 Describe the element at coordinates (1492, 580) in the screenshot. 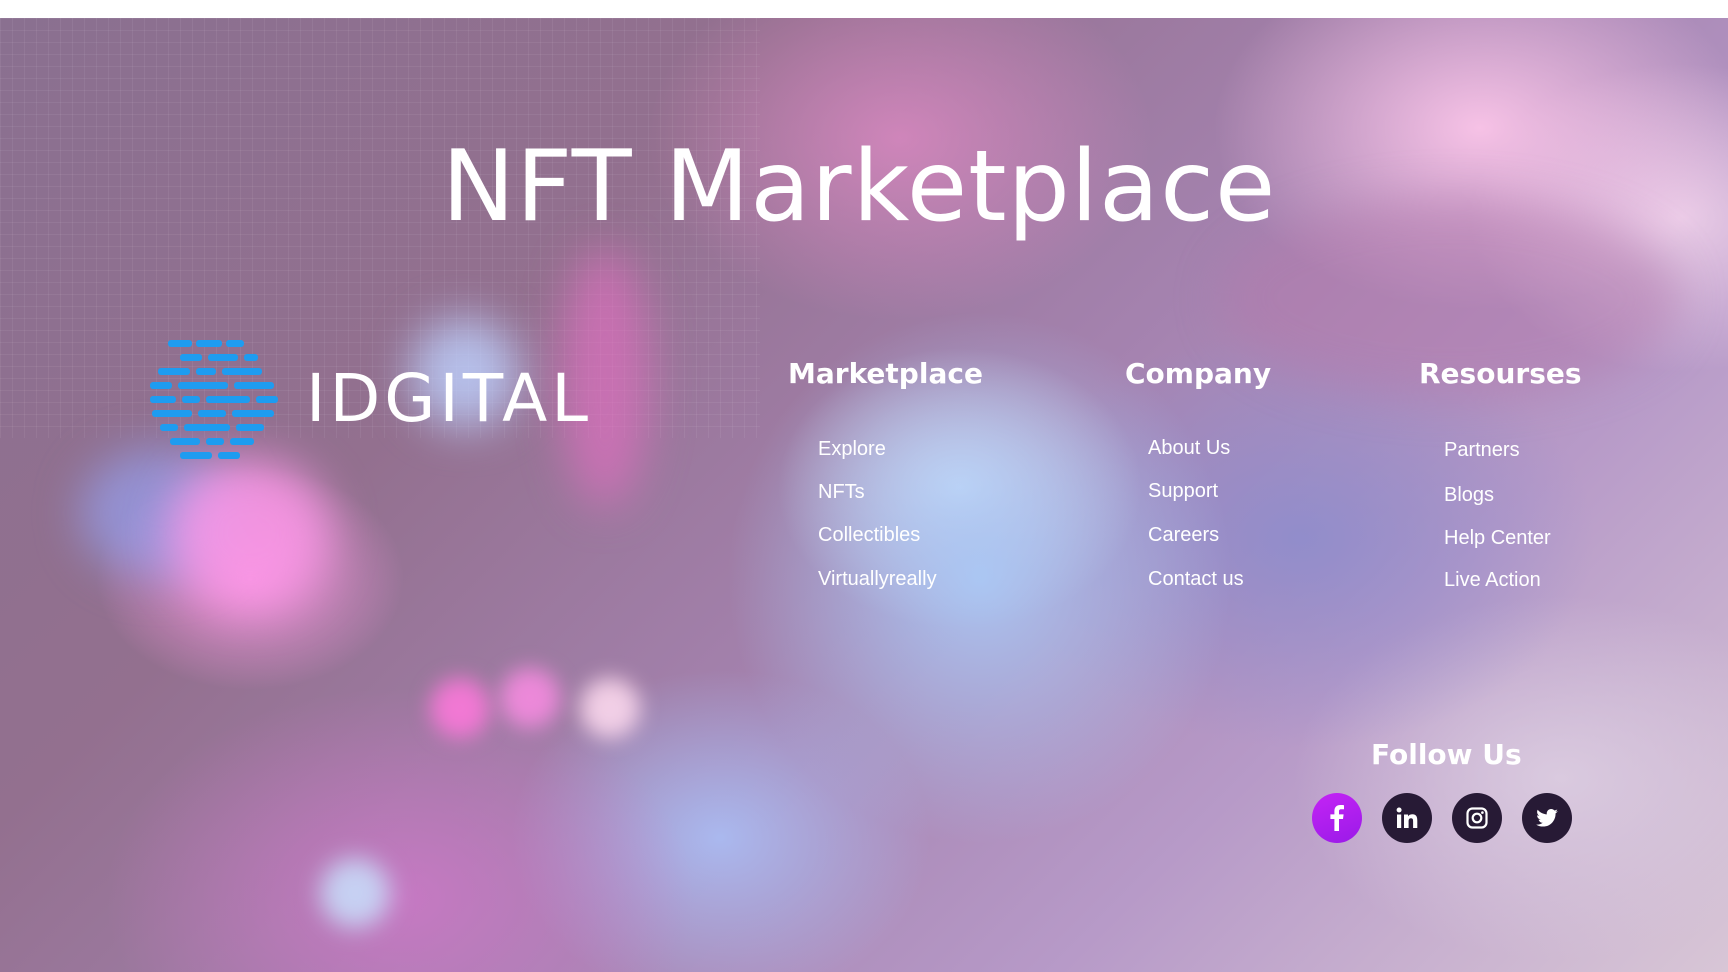

I see `link-live-action: Live Action` at that location.